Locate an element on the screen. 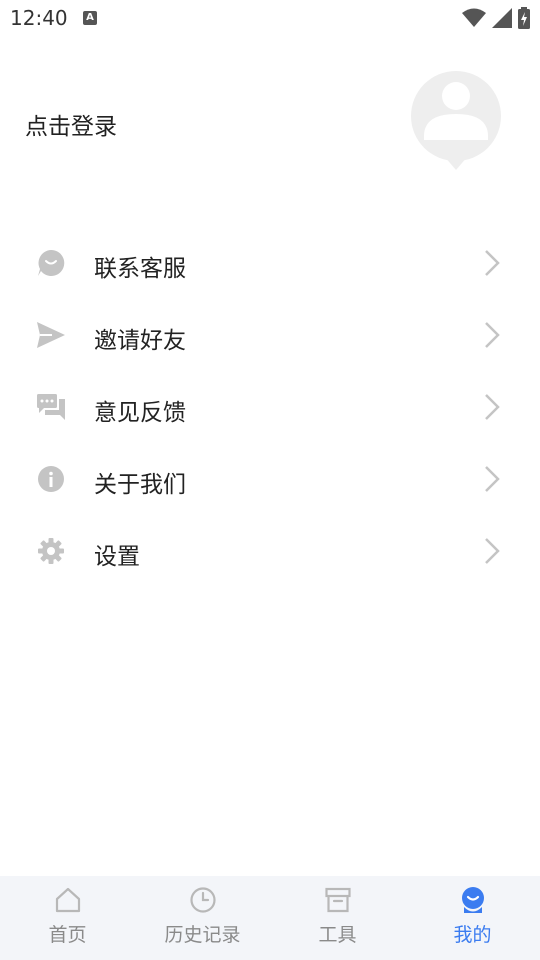 The image size is (540, 960). menu-item-label: 设置 is located at coordinates (117, 557).